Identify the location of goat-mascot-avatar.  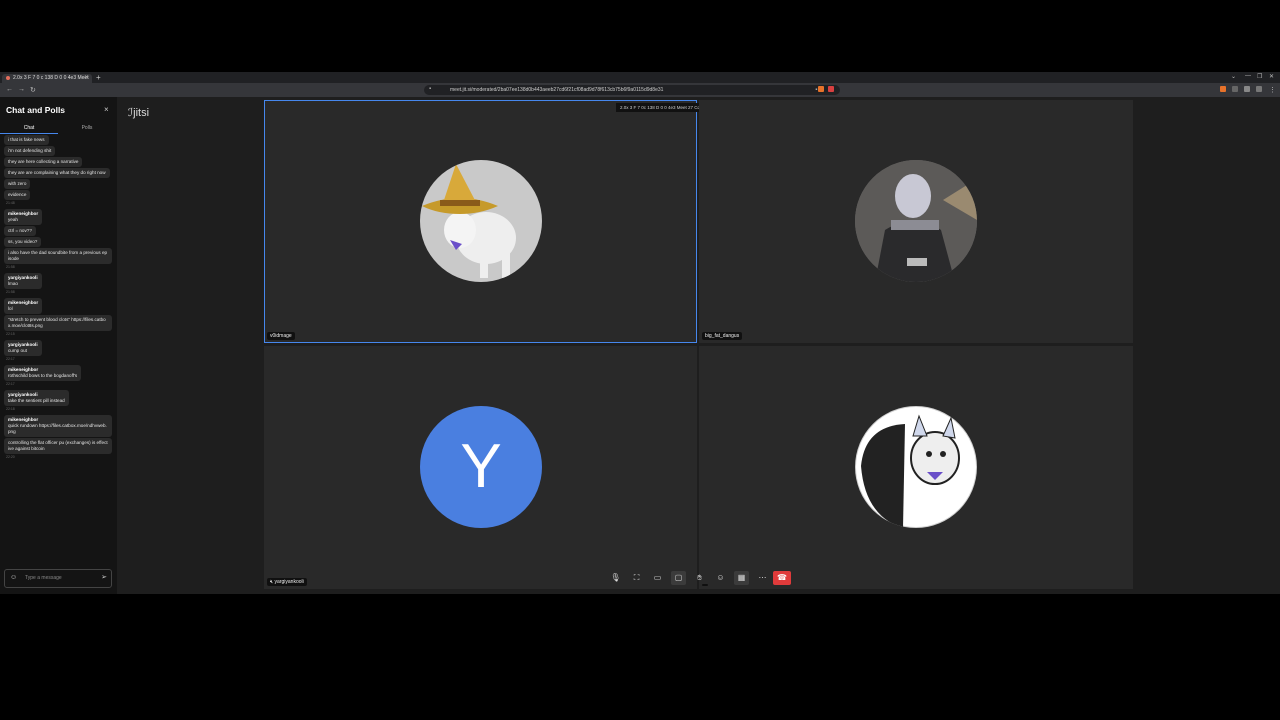
(916, 467).